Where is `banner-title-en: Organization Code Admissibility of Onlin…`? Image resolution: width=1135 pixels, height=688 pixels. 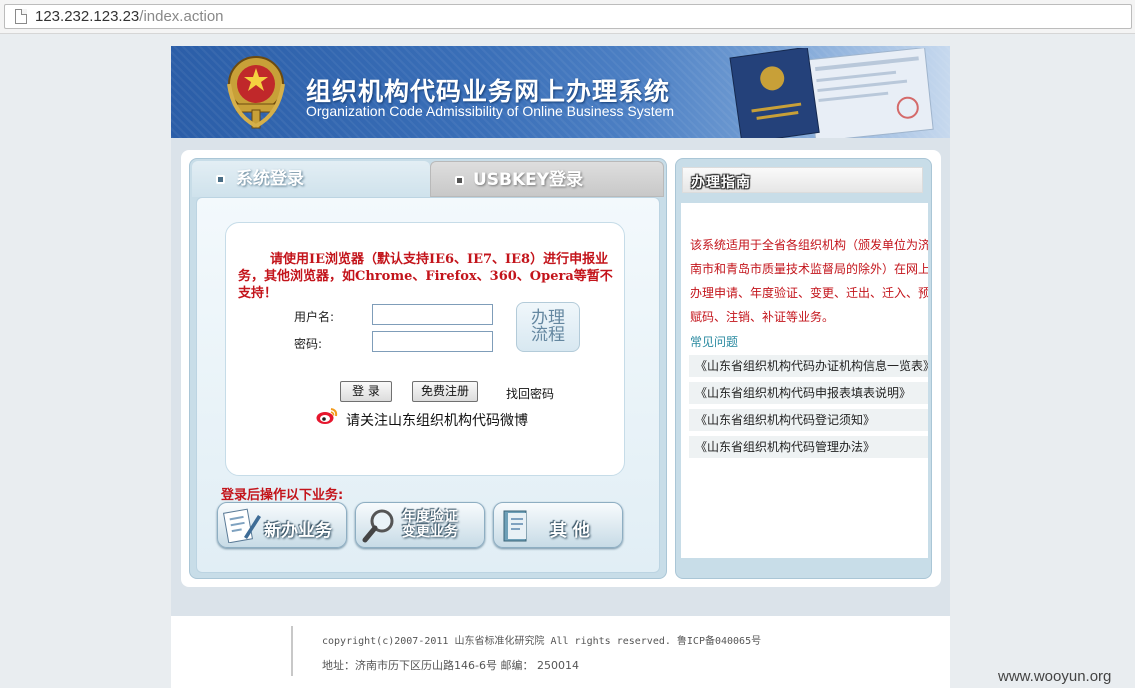
banner-title-en: Organization Code Admissibility of Onlin… is located at coordinates (490, 111).